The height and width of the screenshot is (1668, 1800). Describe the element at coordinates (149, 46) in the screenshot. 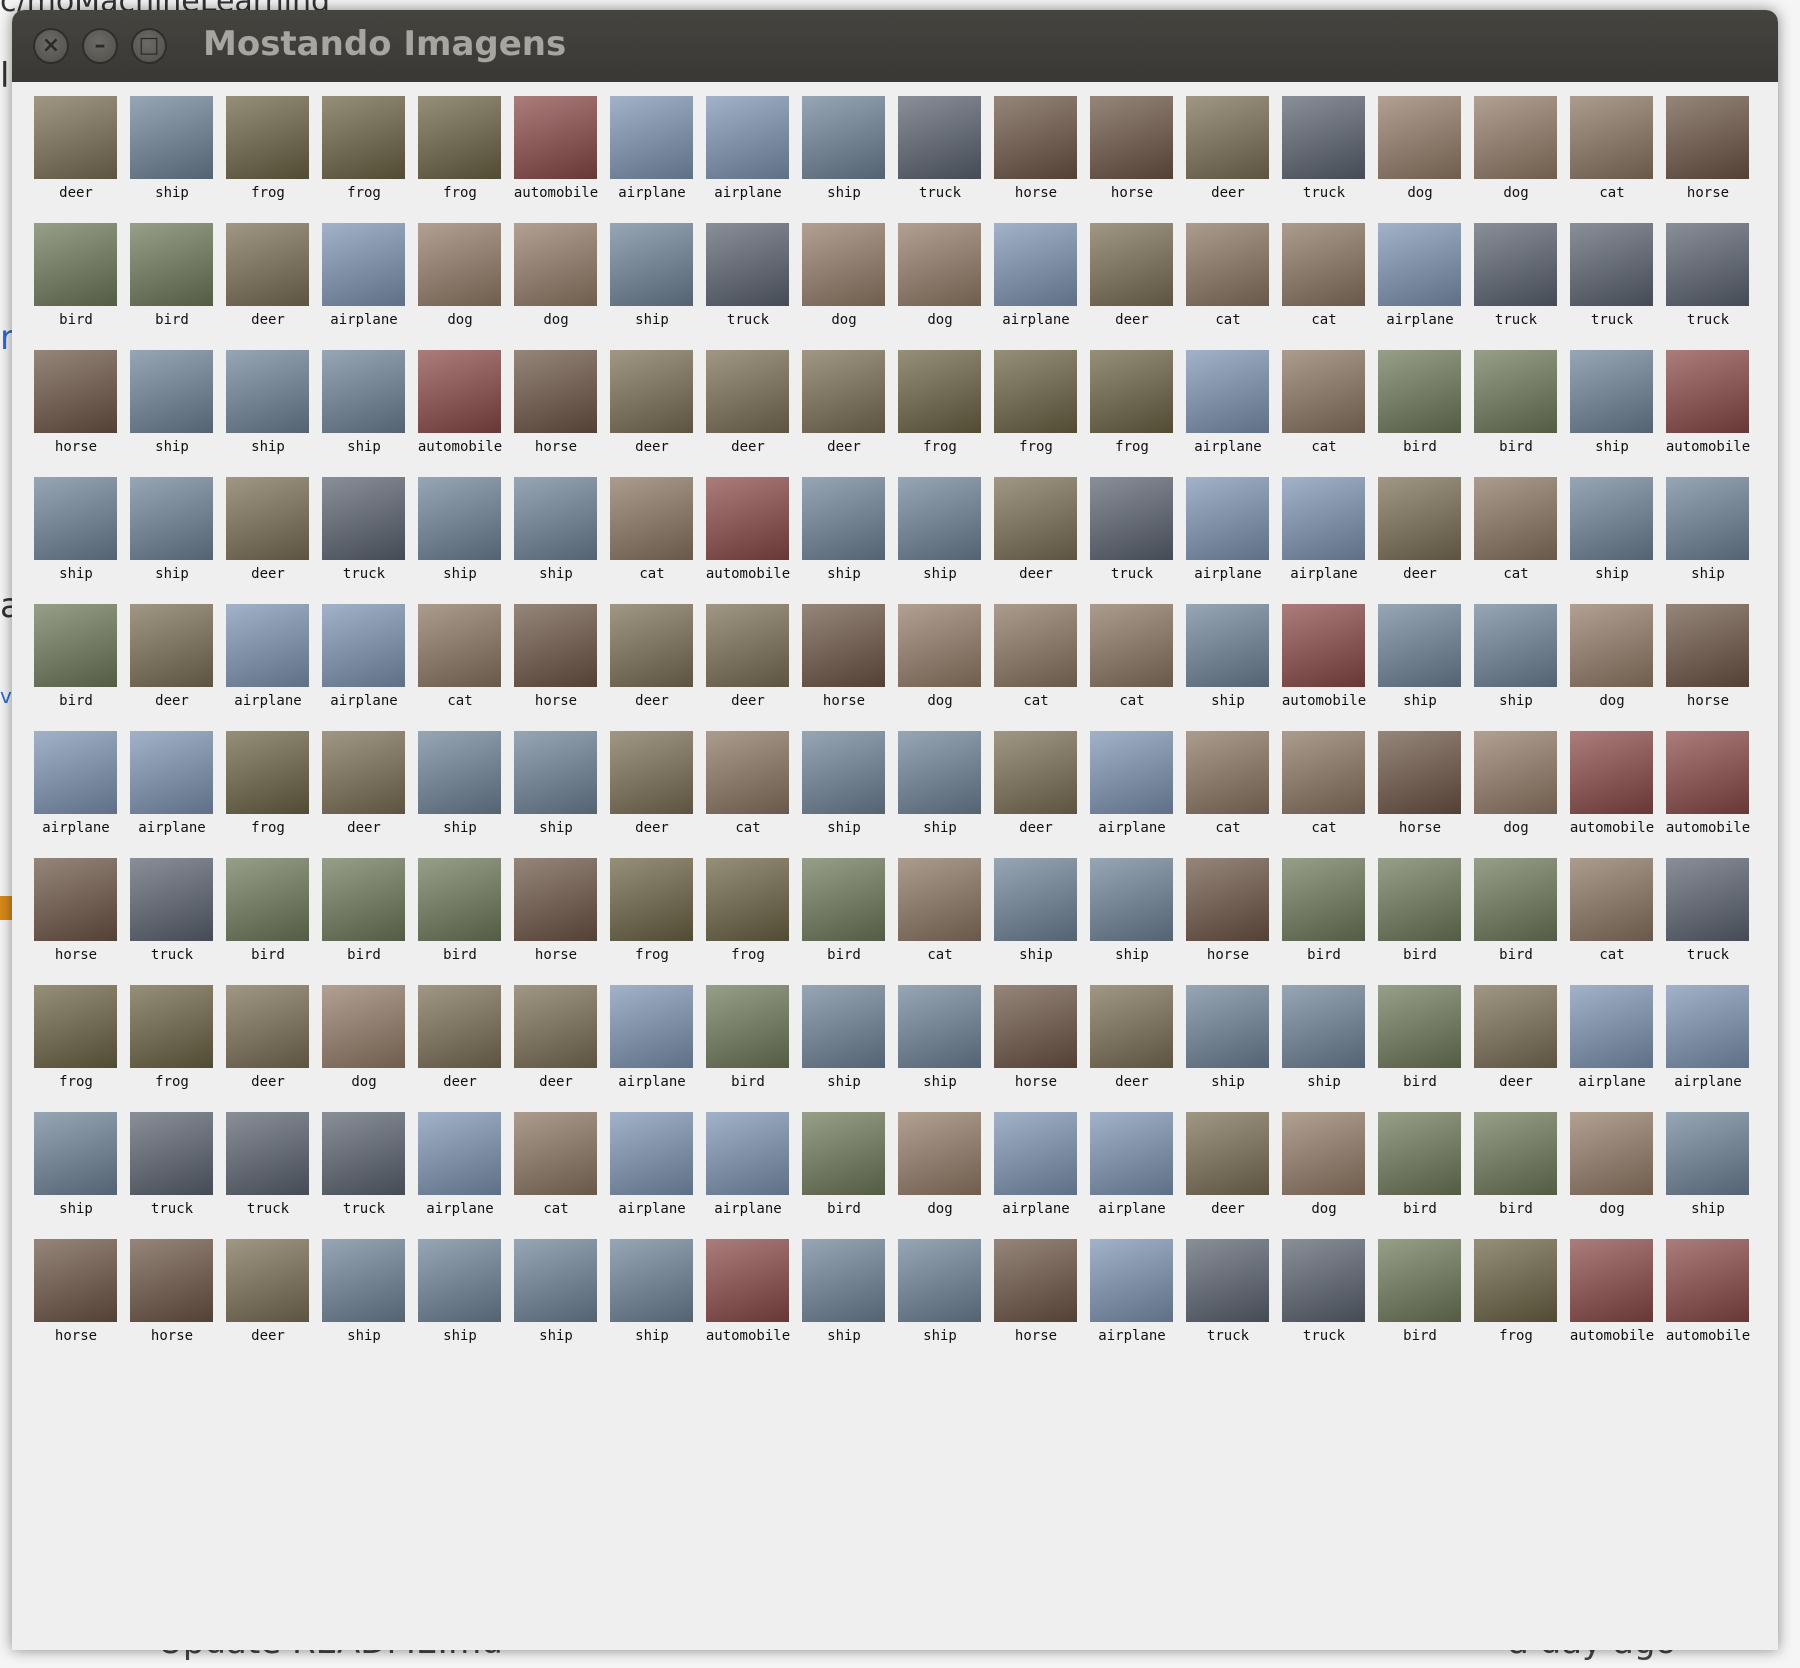

I see `maximize-button: □` at that location.